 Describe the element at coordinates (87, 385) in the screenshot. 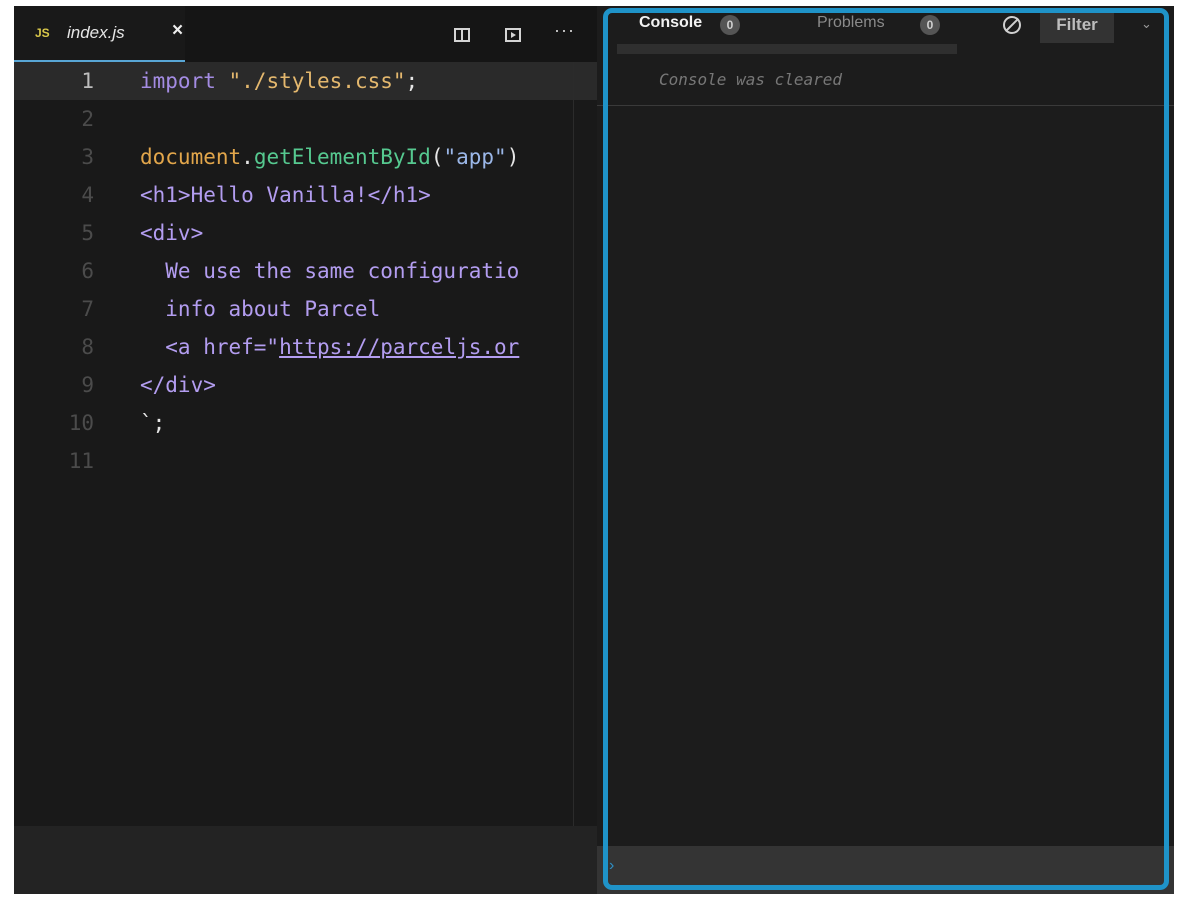

I see `line-number: 9` at that location.